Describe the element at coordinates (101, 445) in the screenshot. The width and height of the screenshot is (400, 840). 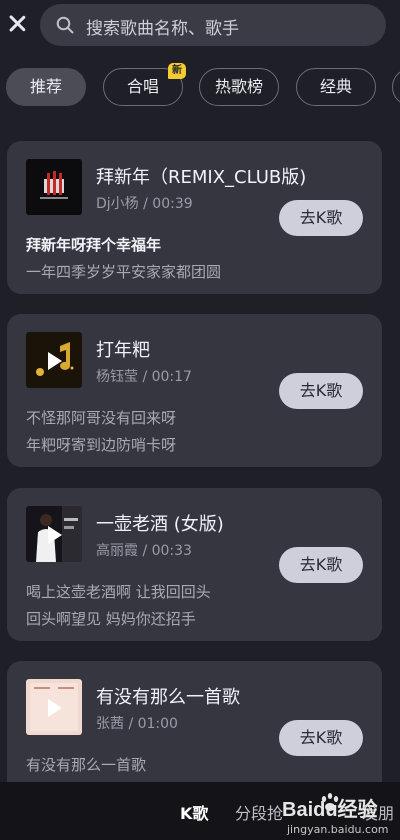
I see `lyric-line: 年粑呀寄到边防哨卡呀` at that location.